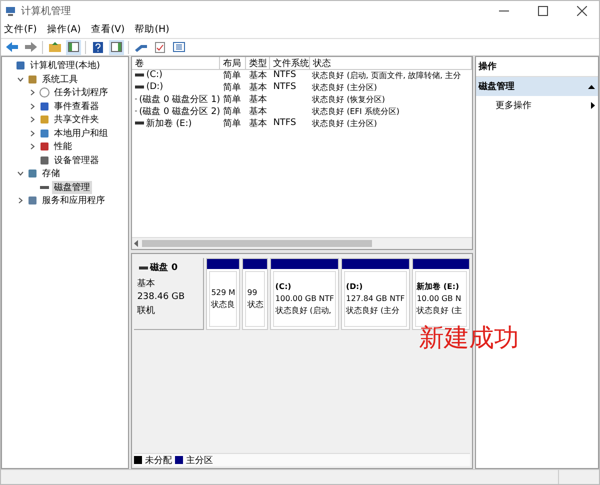  I want to click on submenu-arrow-icon, so click(593, 105).